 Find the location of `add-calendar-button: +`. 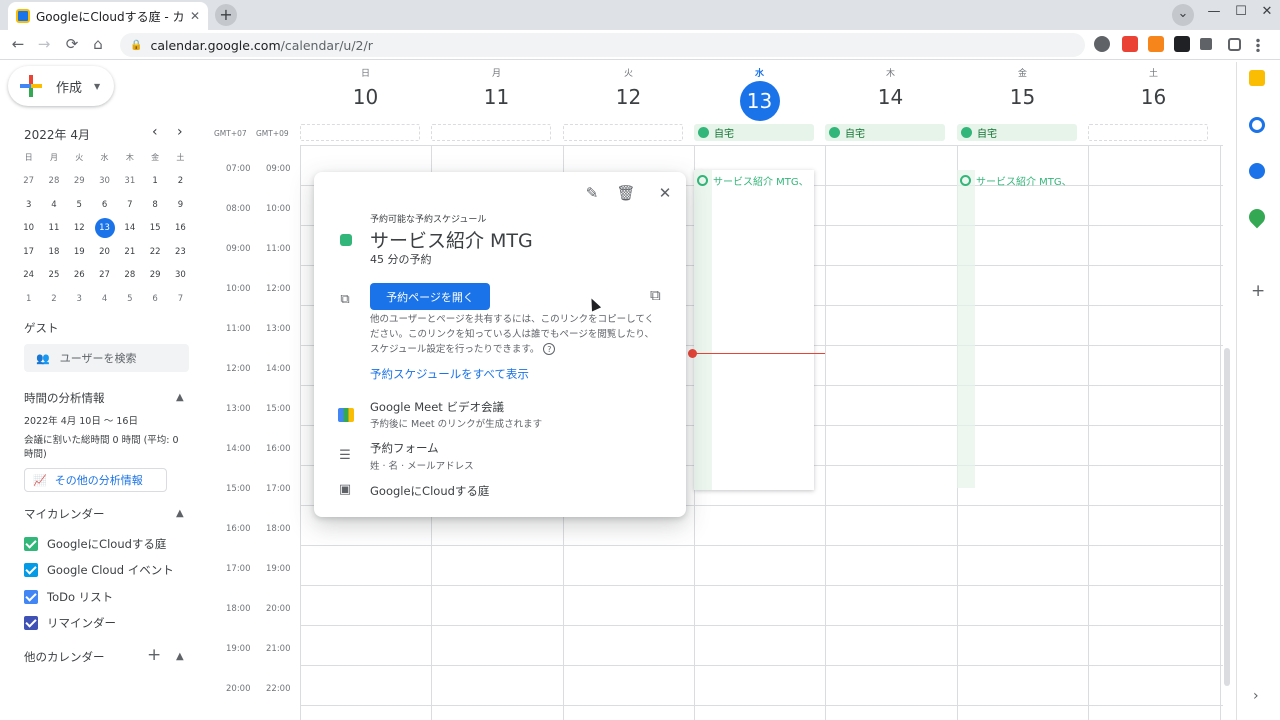

add-calendar-button: + is located at coordinates (154, 655).